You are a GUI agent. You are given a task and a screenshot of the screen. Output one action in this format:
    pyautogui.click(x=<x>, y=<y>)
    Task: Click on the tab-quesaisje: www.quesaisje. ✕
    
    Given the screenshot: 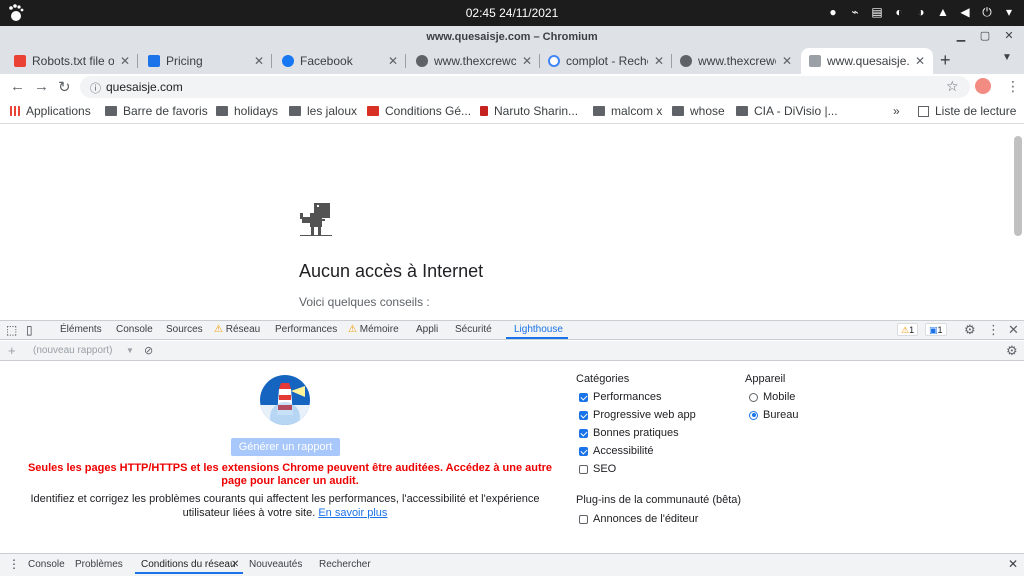 What is the action you would take?
    pyautogui.click(x=867, y=61)
    